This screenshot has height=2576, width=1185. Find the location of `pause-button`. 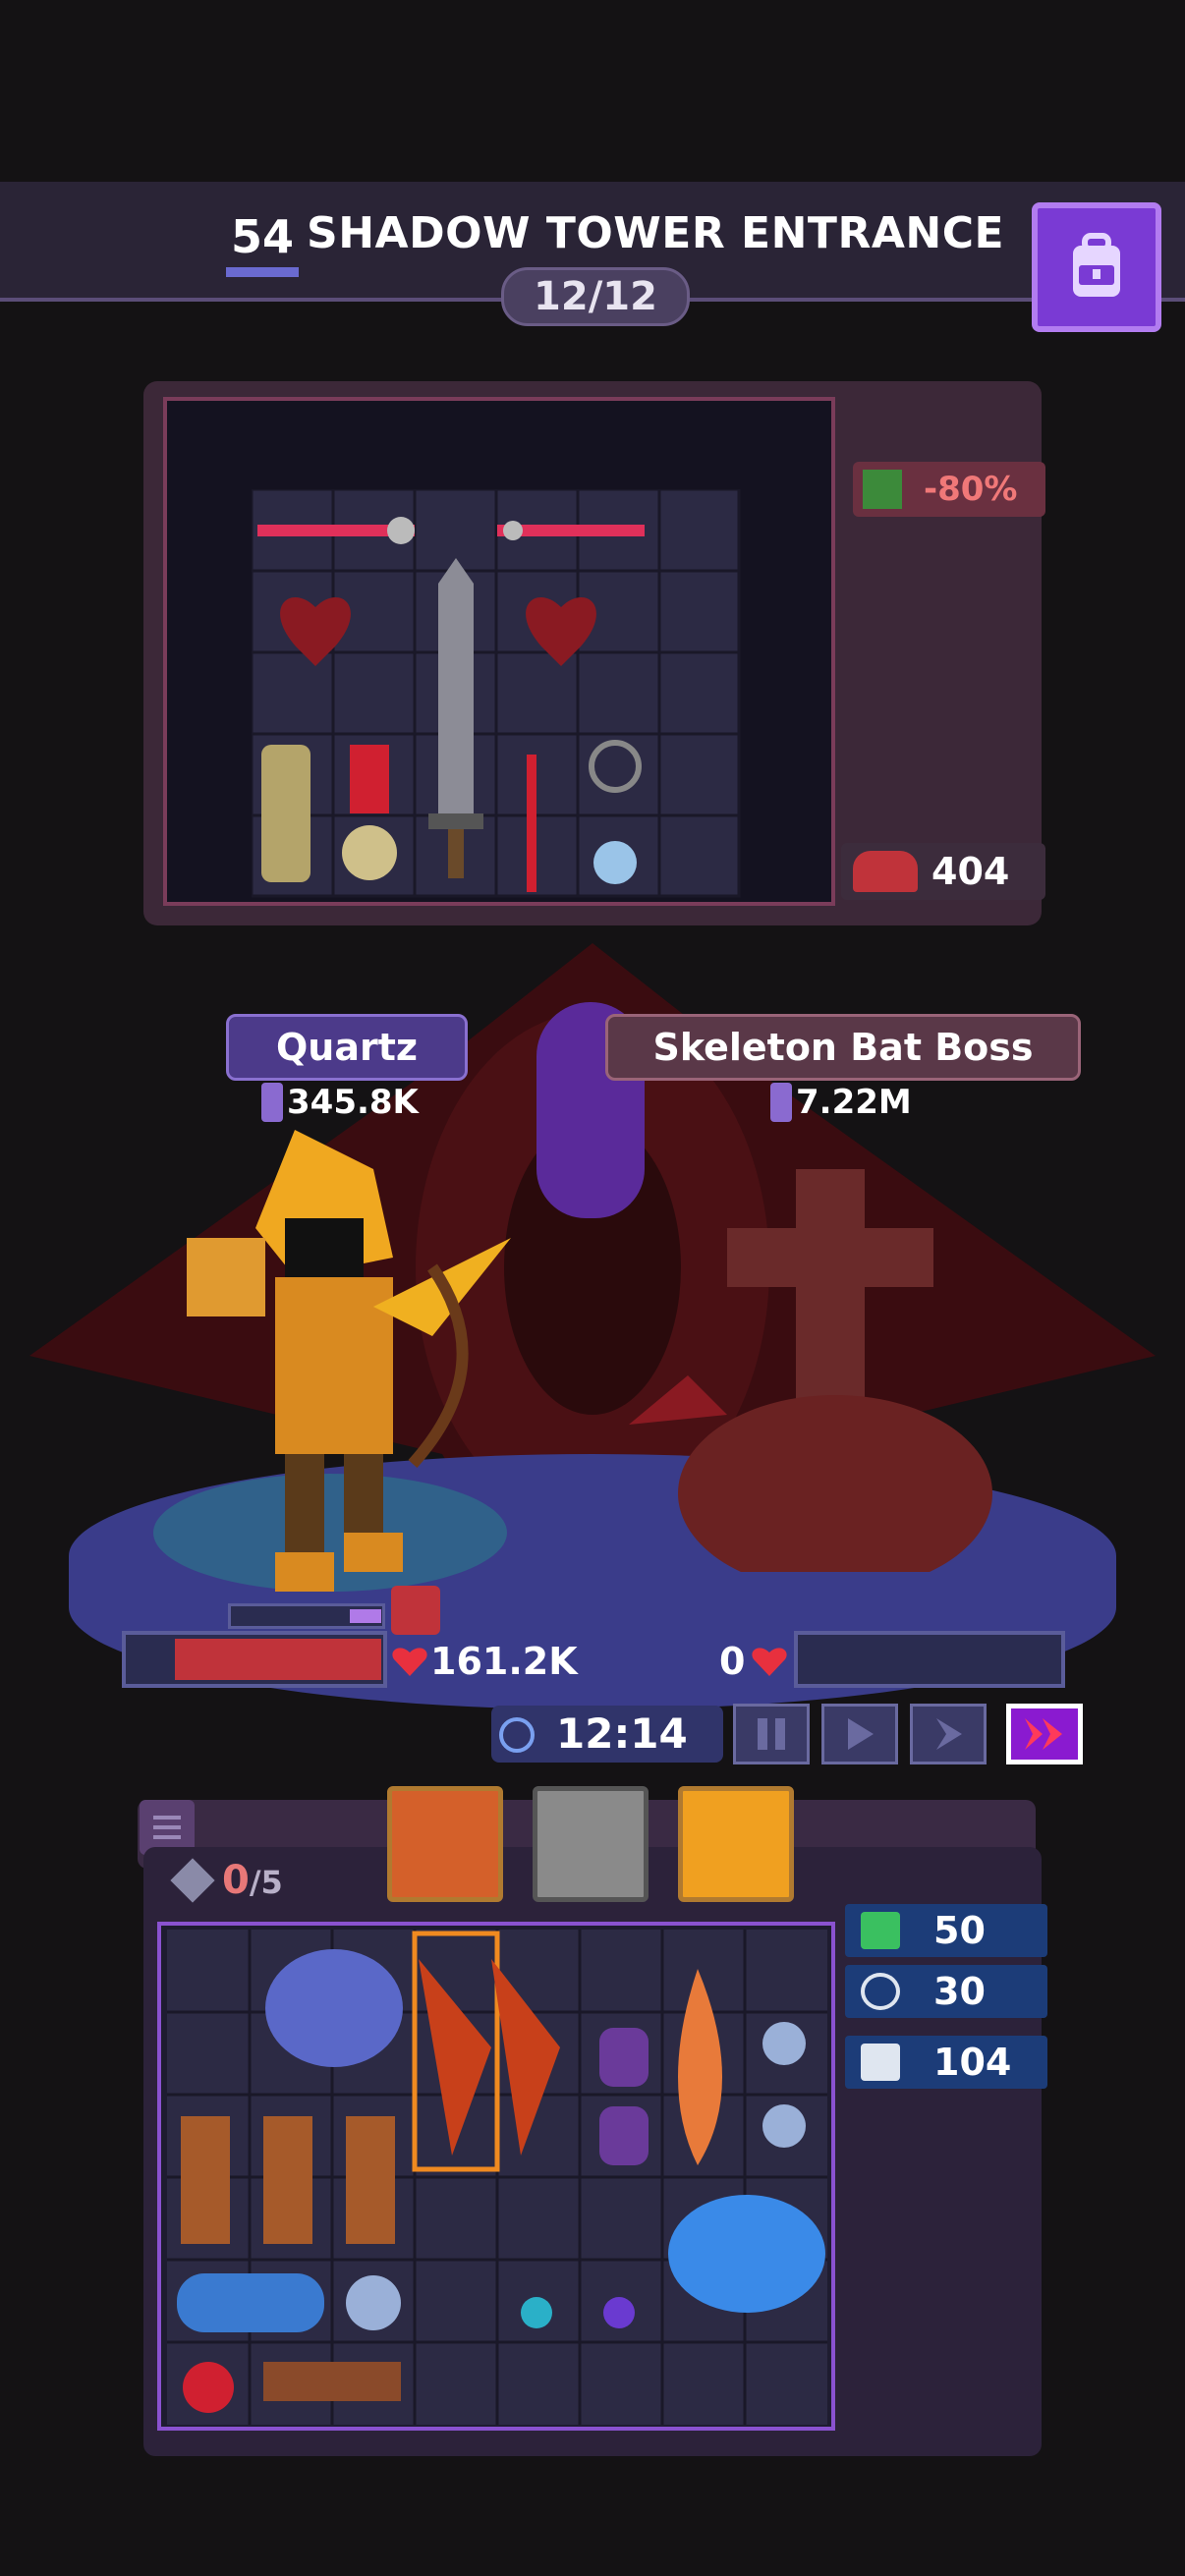

pause-button is located at coordinates (772, 1734).